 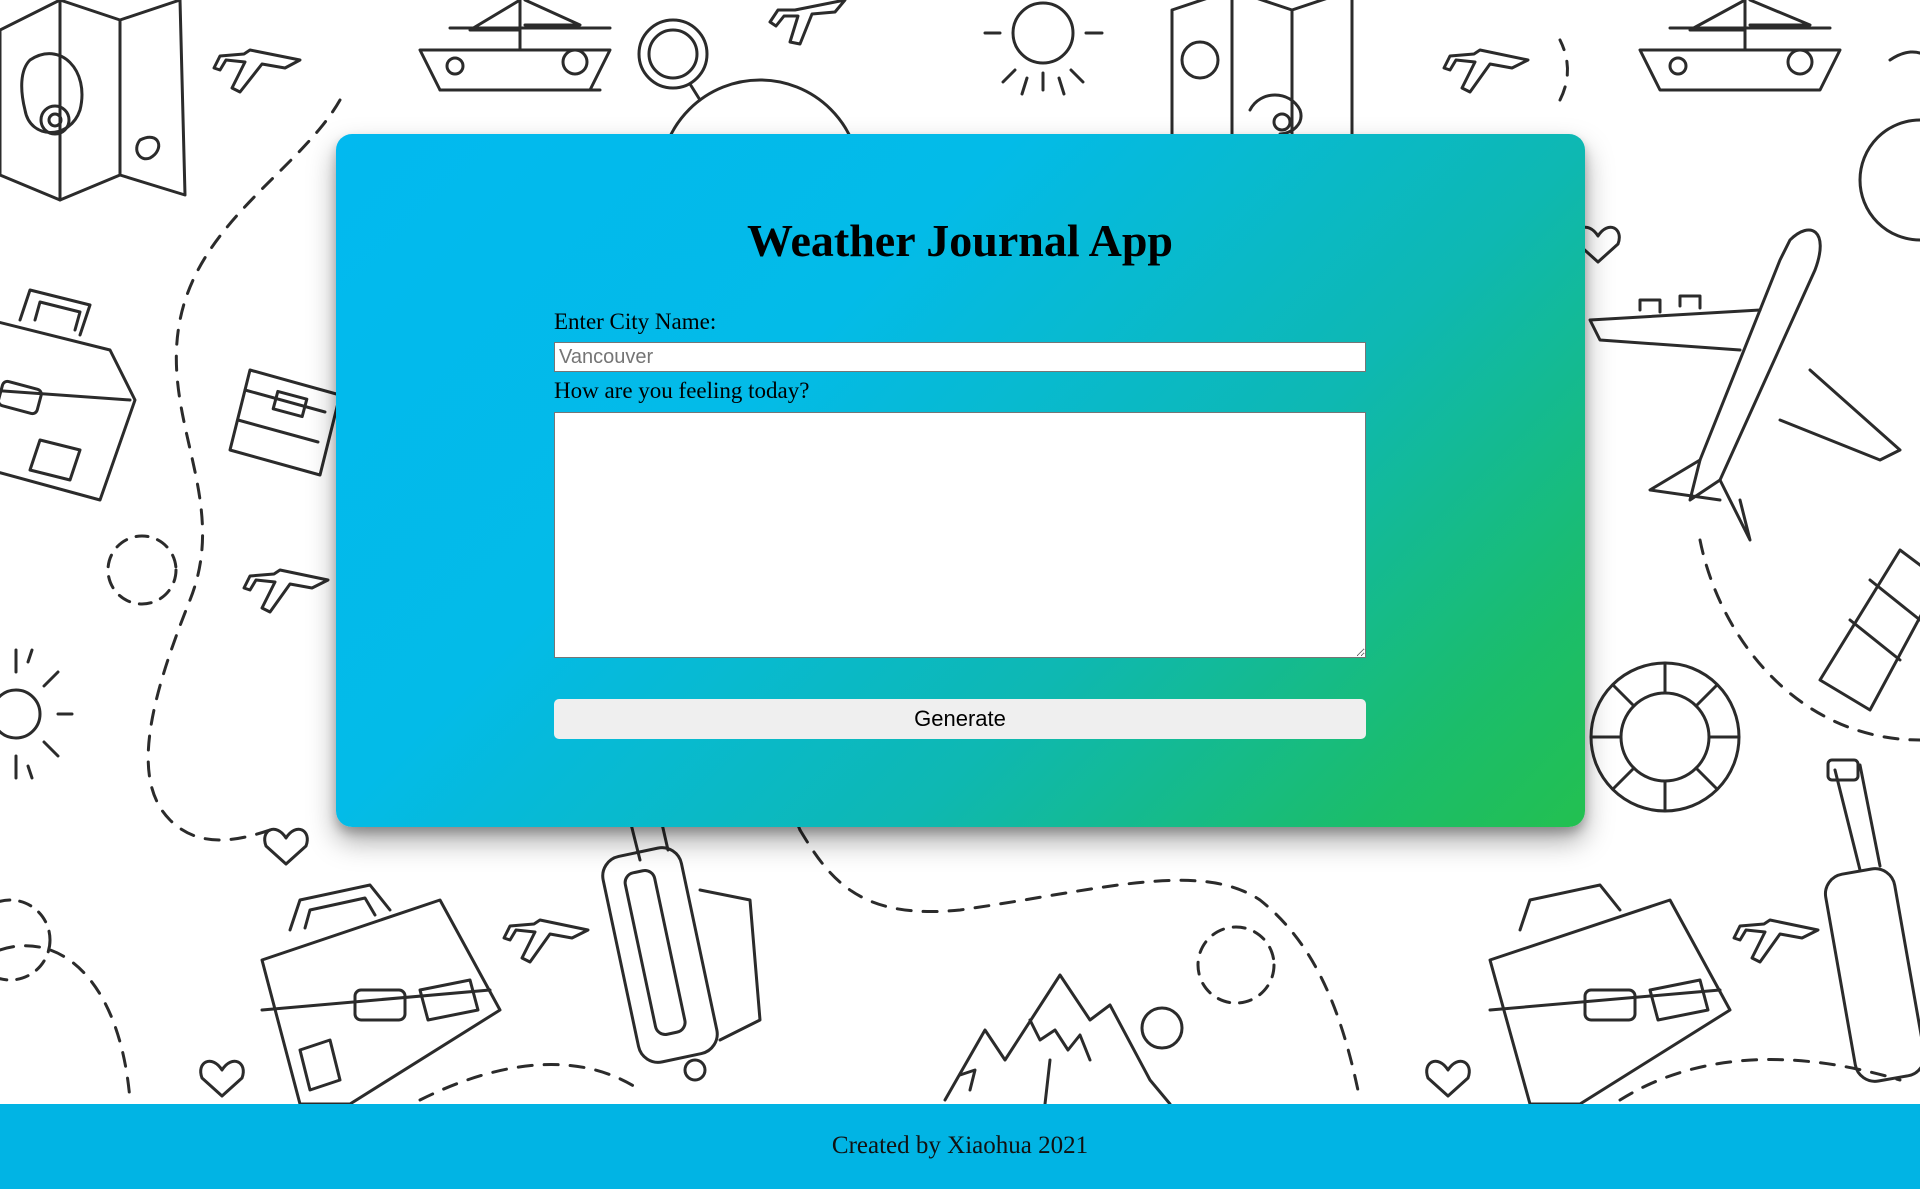 I want to click on mountain-icon, so click(x=1063, y=1038).